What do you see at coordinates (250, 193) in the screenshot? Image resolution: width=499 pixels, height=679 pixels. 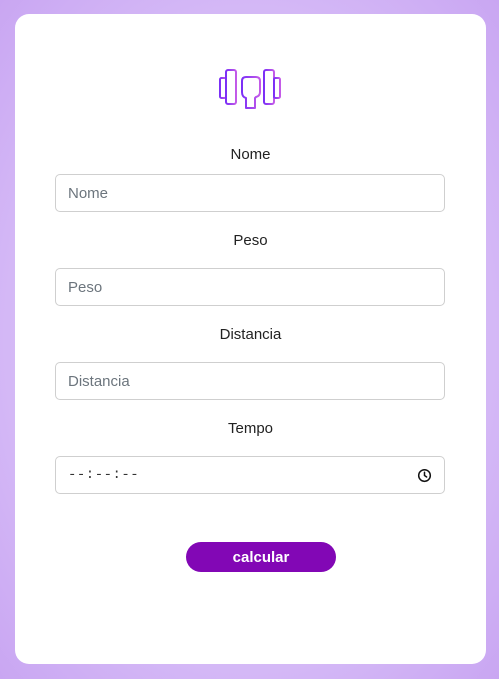 I see `nome-input` at bounding box center [250, 193].